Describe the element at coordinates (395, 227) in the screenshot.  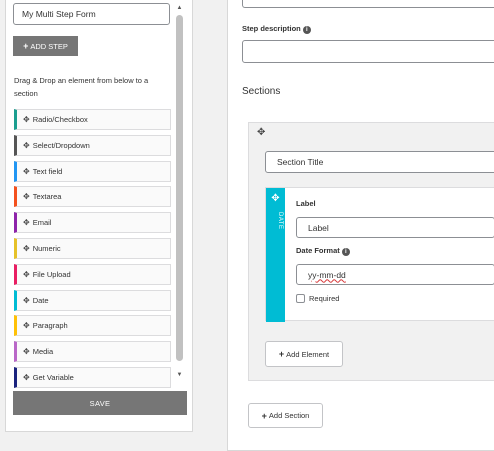
I see `field-label-input: Label` at that location.